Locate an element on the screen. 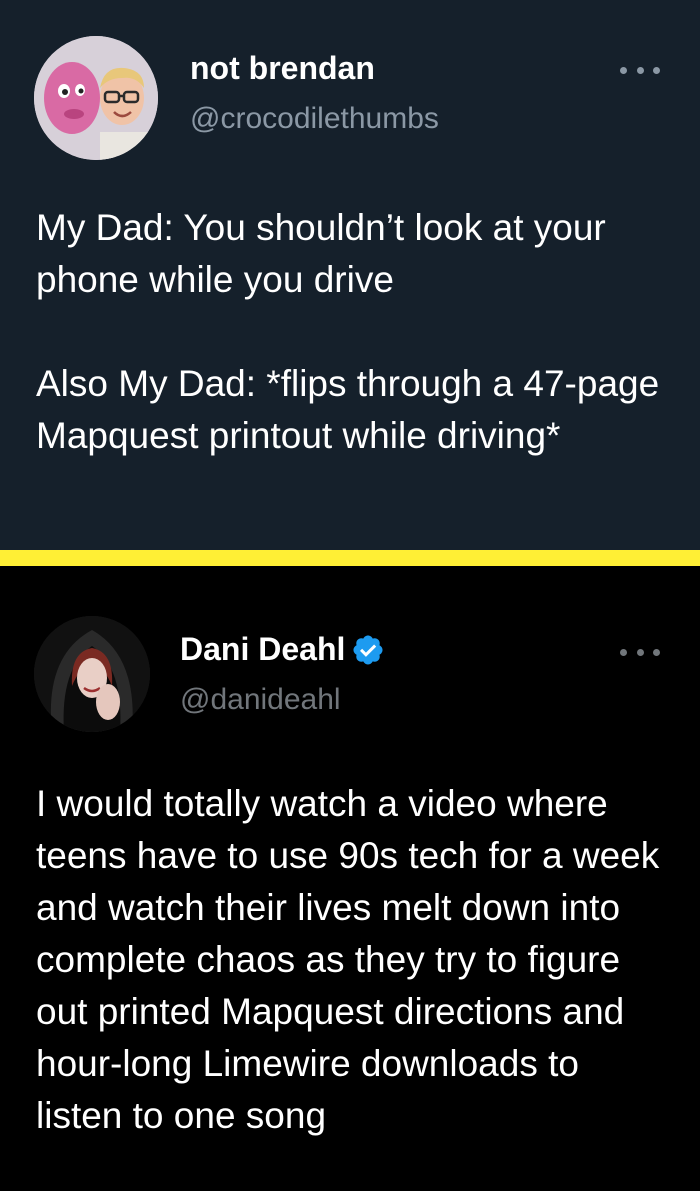 This screenshot has width=700, height=1191. author-handle: @danideahl is located at coordinates (260, 700).